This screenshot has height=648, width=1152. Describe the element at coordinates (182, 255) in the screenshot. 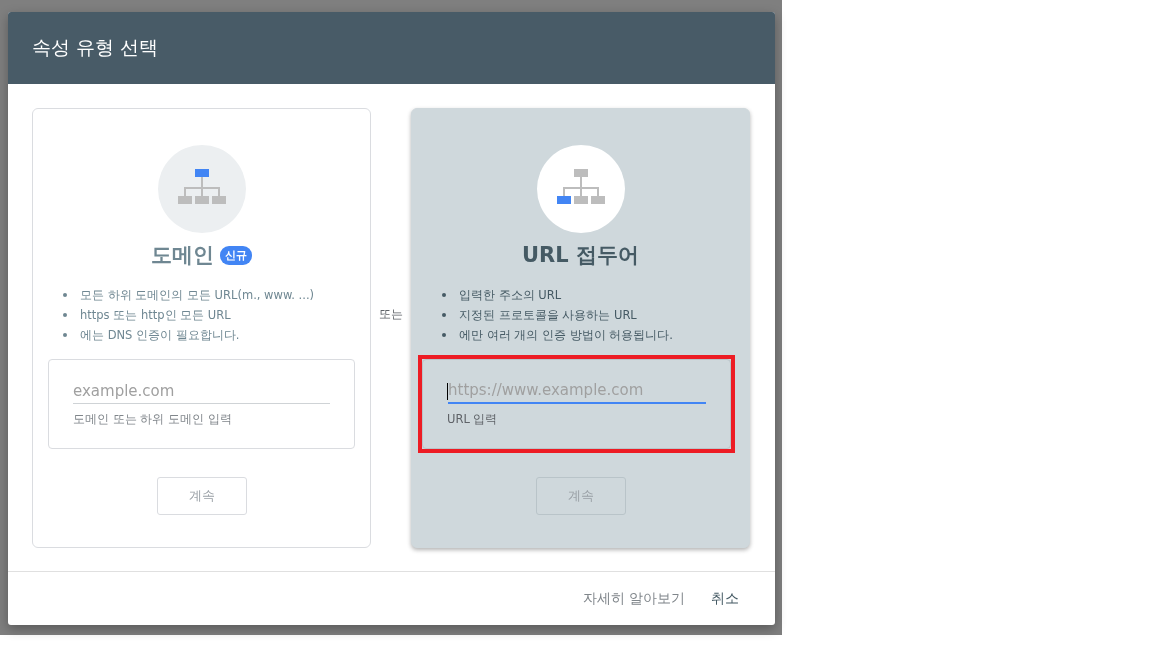

I see `card-title: 도메인` at that location.